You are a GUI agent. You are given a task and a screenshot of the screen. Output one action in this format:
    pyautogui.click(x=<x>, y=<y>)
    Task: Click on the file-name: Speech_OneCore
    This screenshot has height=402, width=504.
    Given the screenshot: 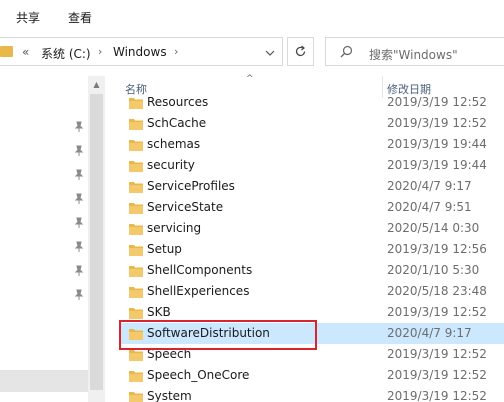 What is the action you would take?
    pyautogui.click(x=198, y=375)
    